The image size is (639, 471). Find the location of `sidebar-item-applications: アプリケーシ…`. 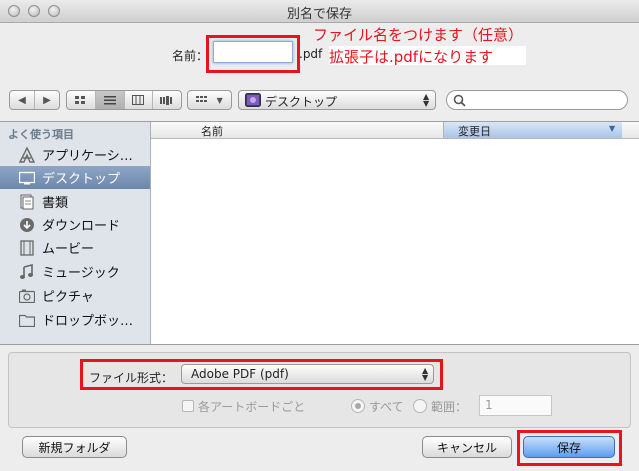

sidebar-item-applications: アプリケーシ… is located at coordinates (75, 154).